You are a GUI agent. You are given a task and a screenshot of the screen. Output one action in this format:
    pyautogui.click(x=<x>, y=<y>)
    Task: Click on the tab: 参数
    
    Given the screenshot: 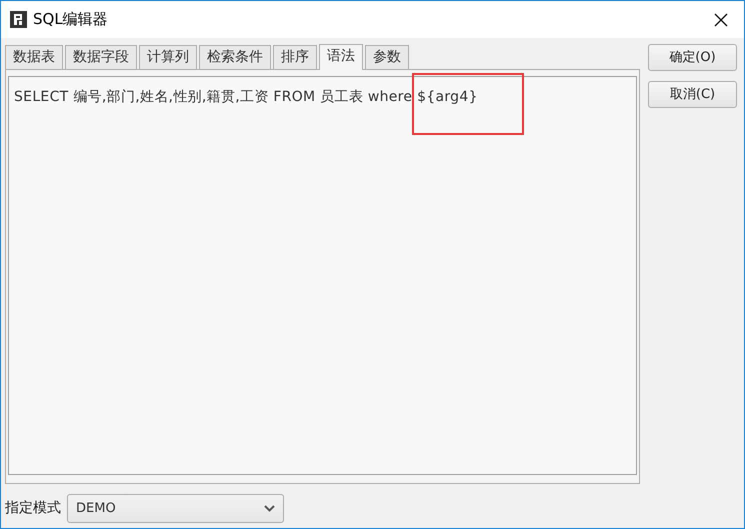 What is the action you would take?
    pyautogui.click(x=387, y=57)
    